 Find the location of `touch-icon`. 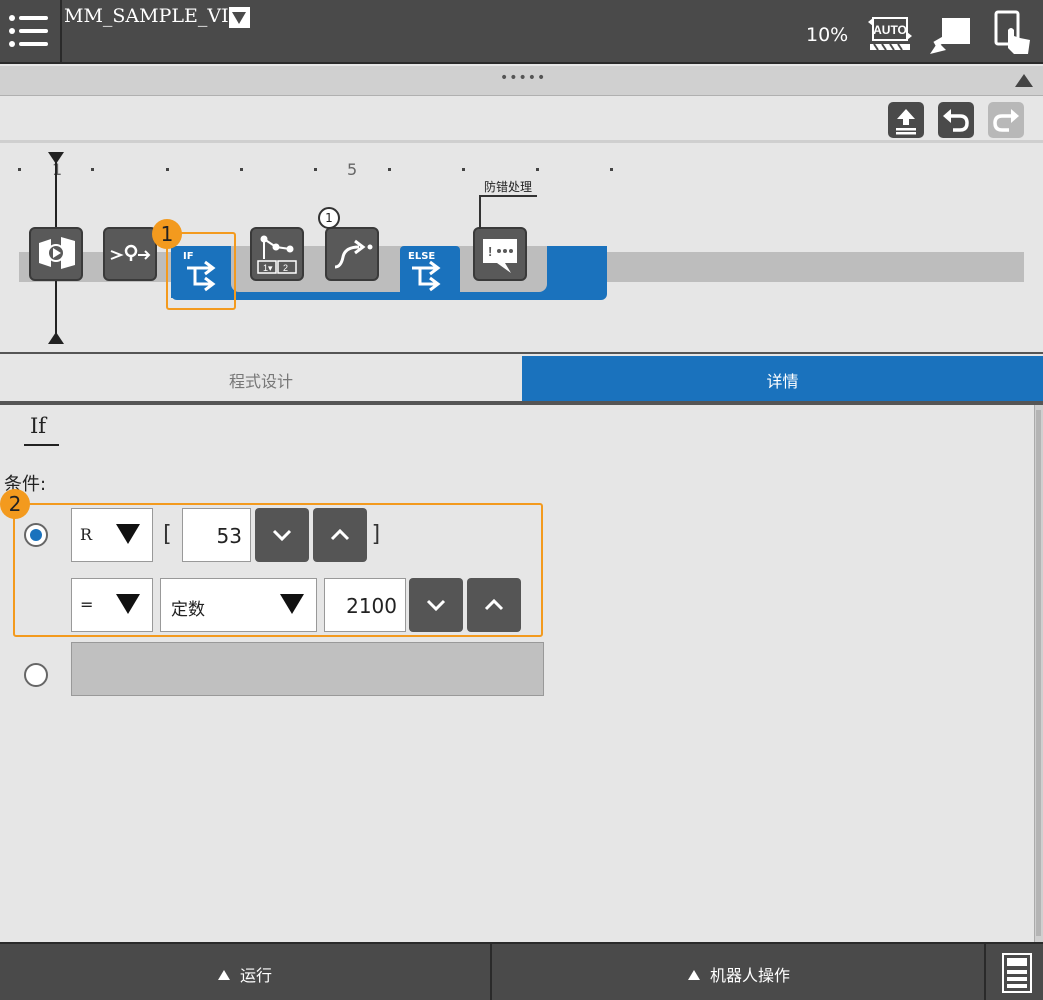

touch-icon is located at coordinates (1012, 33).